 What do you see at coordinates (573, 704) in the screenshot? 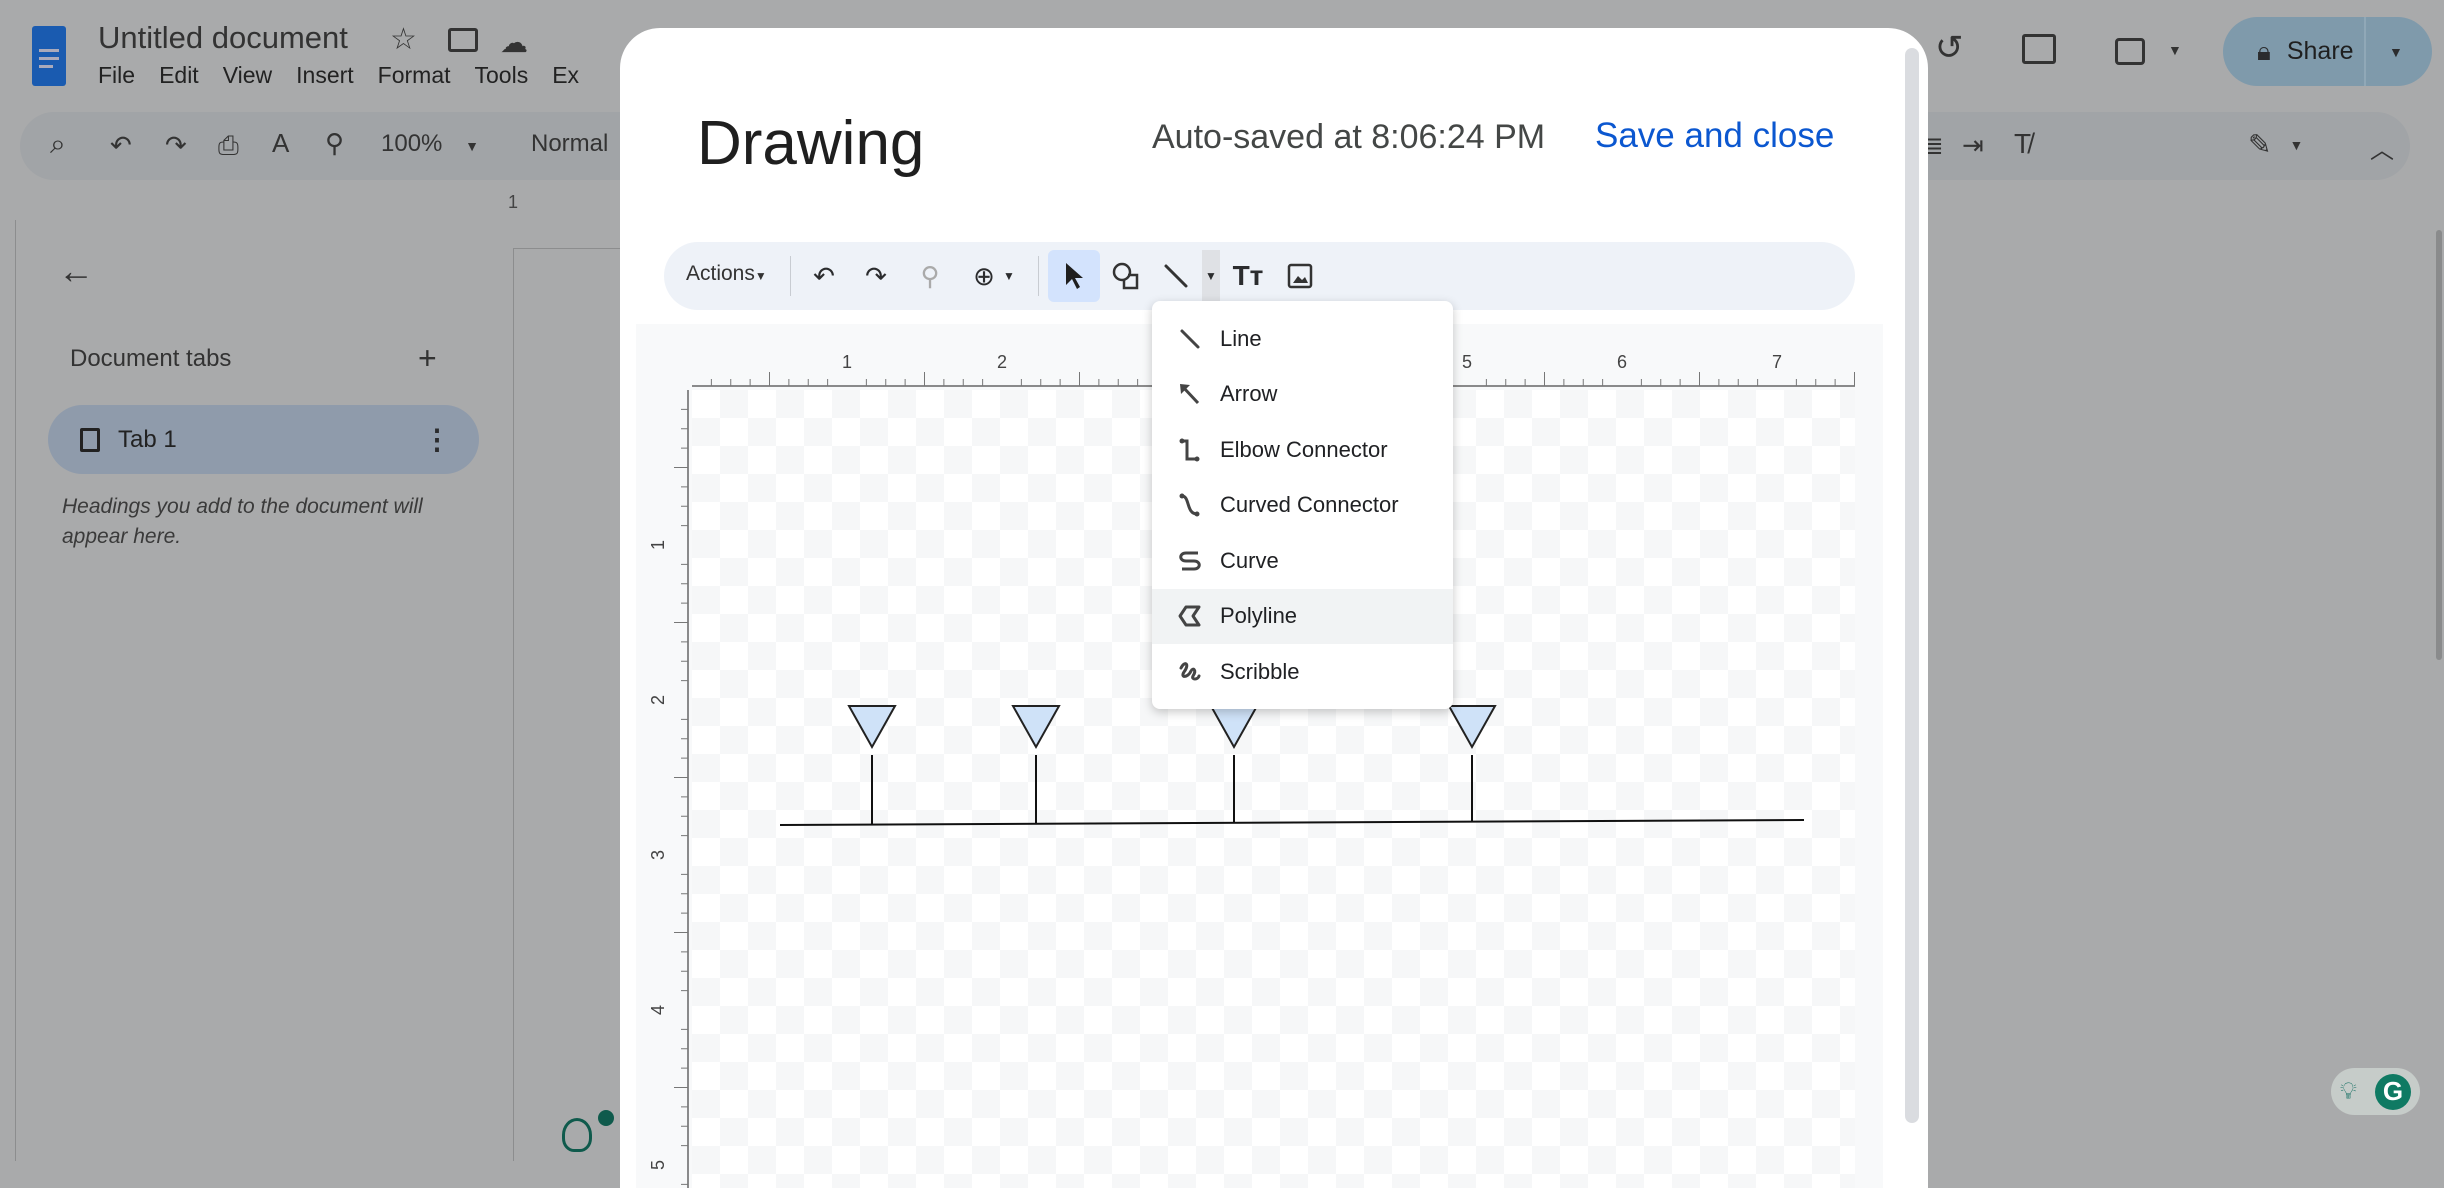
I see `doc-page` at bounding box center [573, 704].